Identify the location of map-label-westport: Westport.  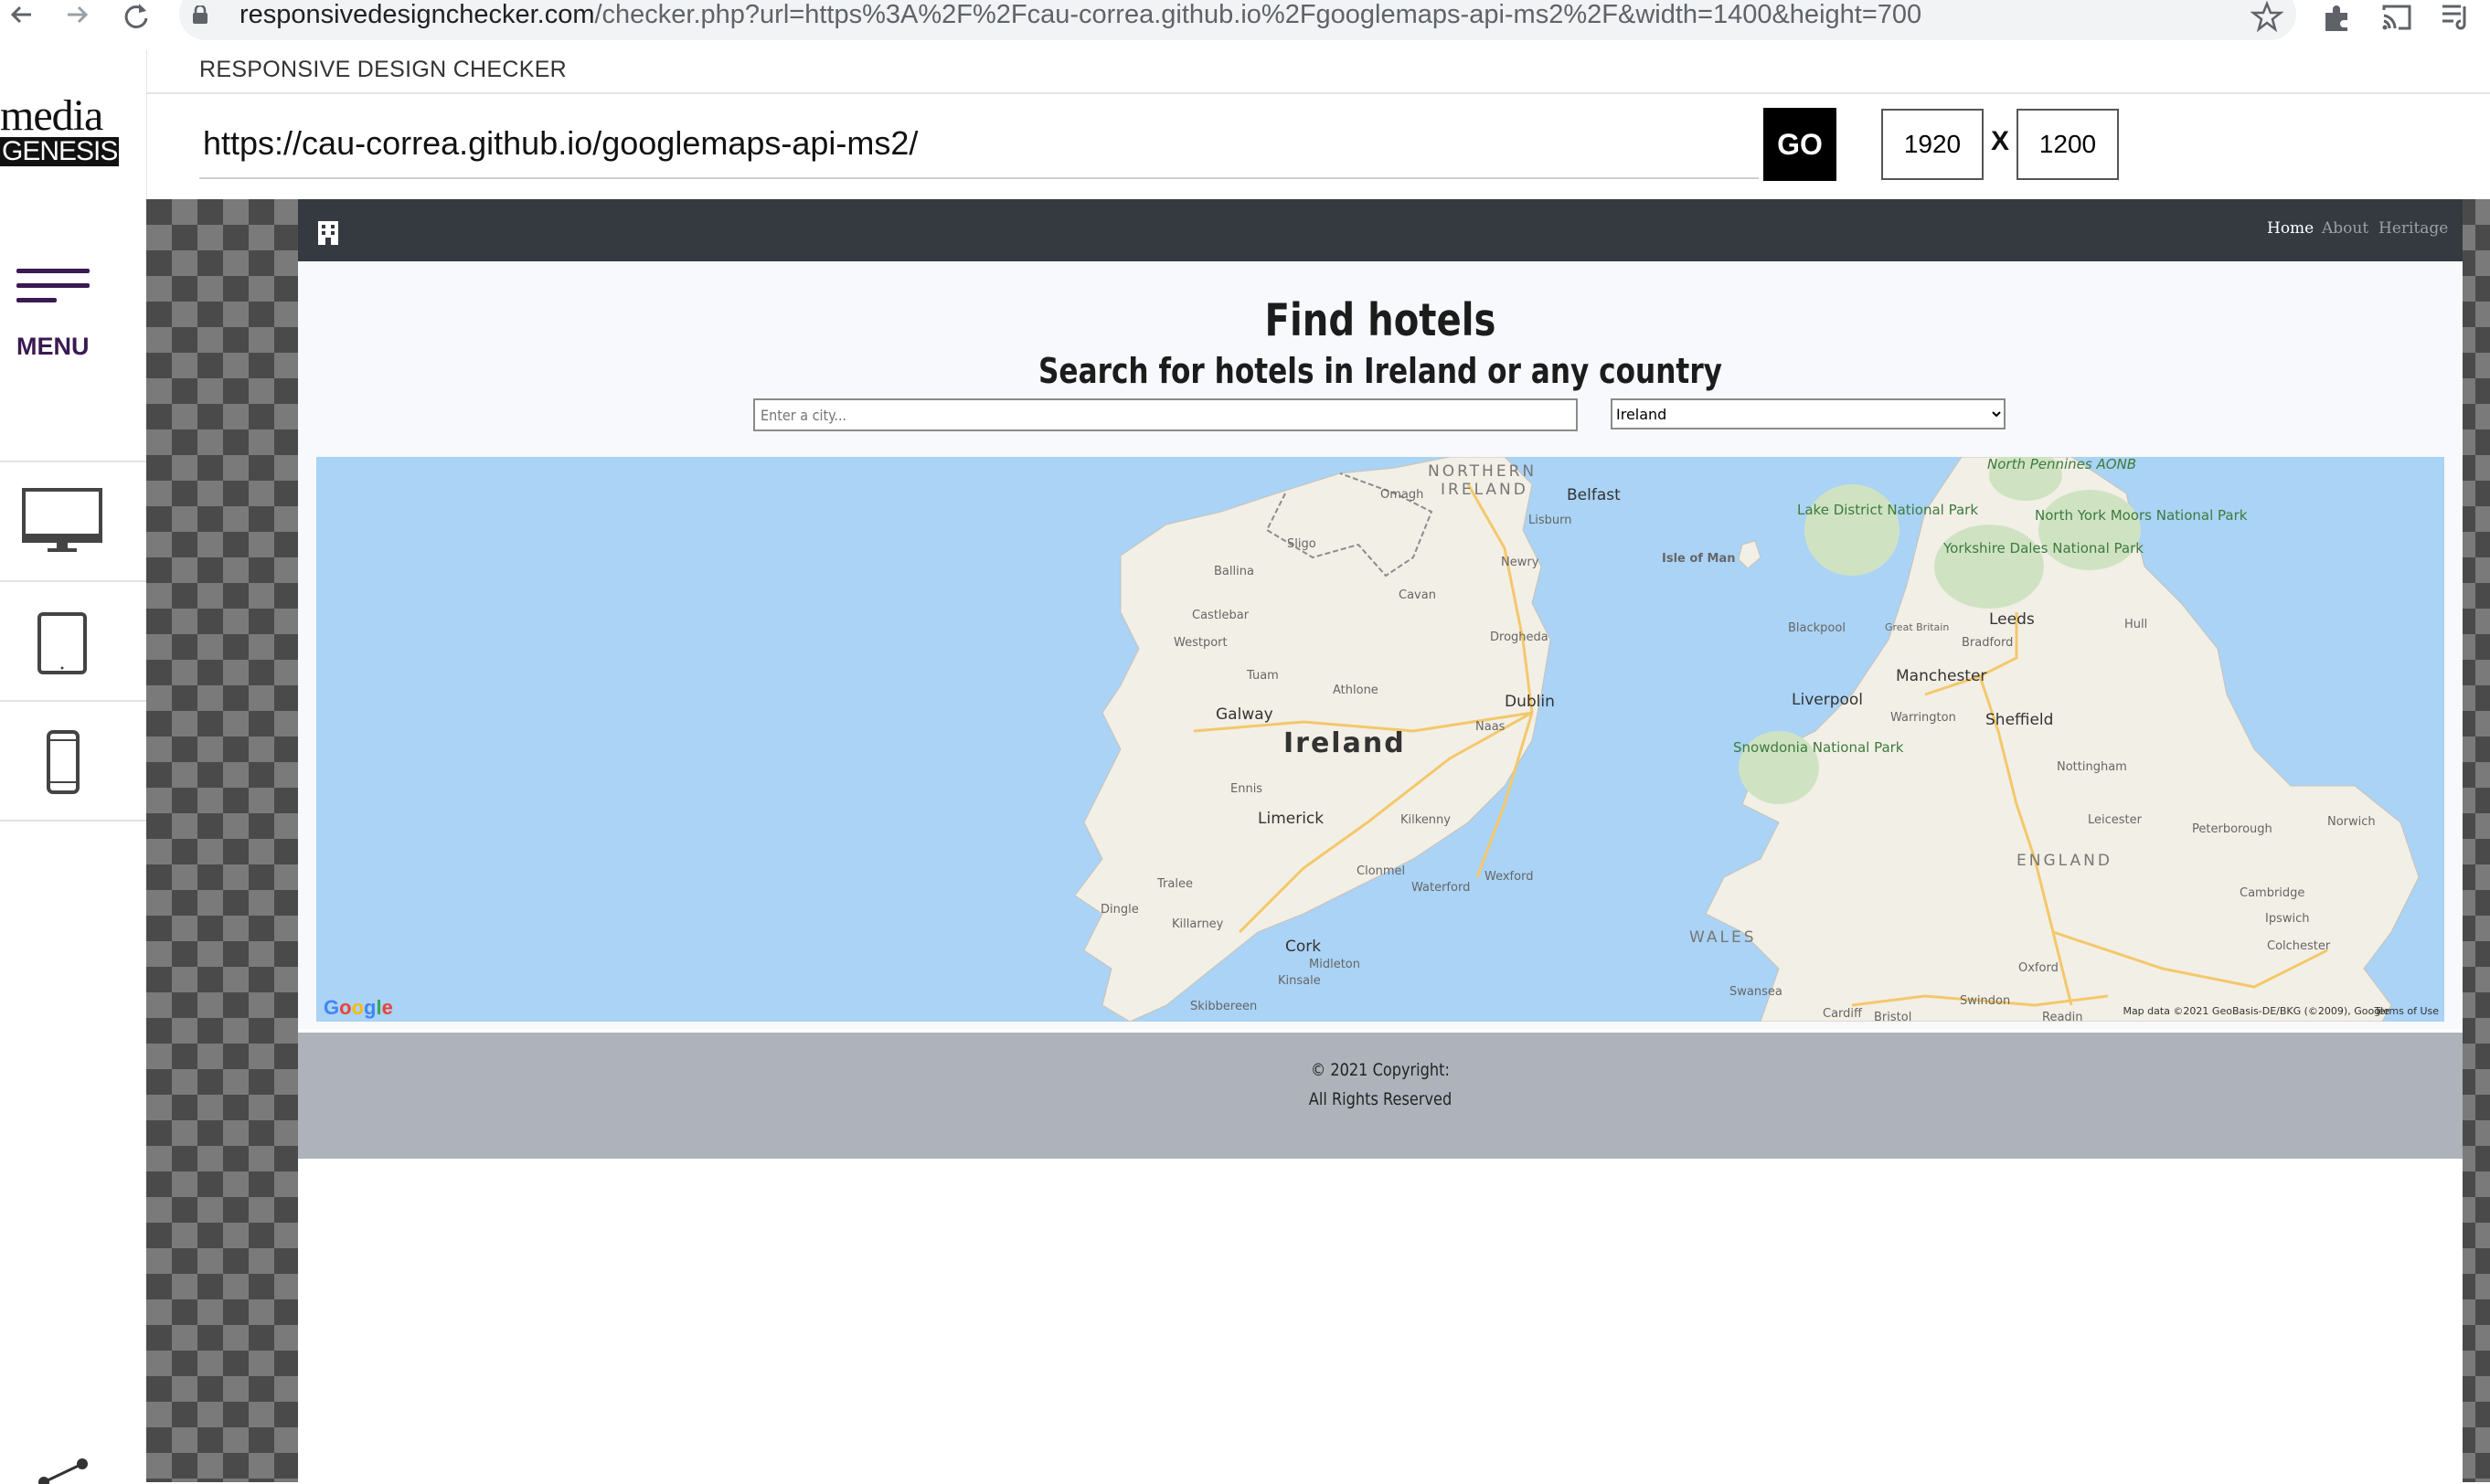
(1201, 643).